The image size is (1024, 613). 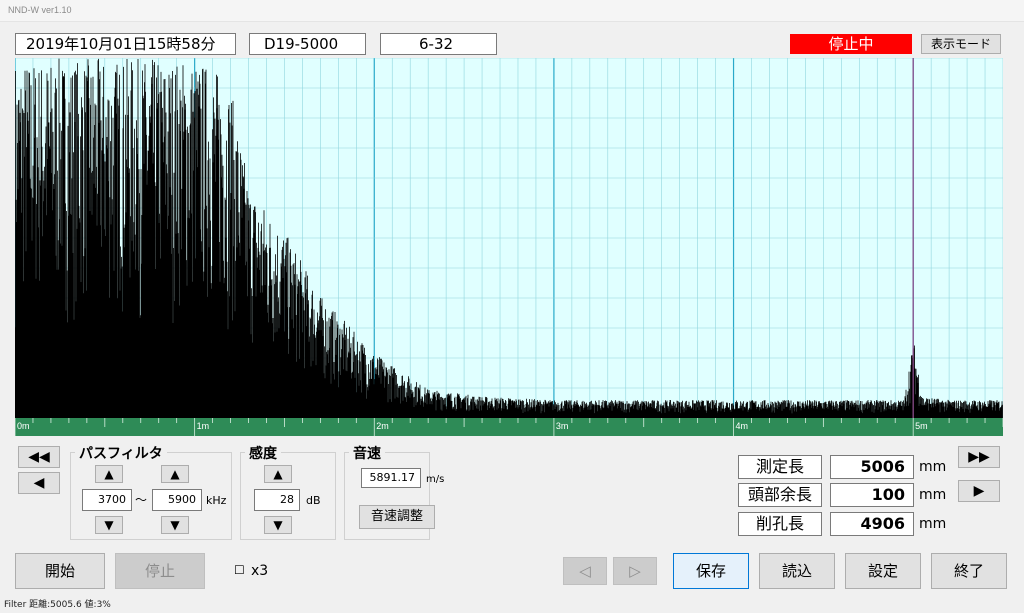 What do you see at coordinates (175, 474) in the screenshot?
I see `bandpass-high-up-button: ▲` at bounding box center [175, 474].